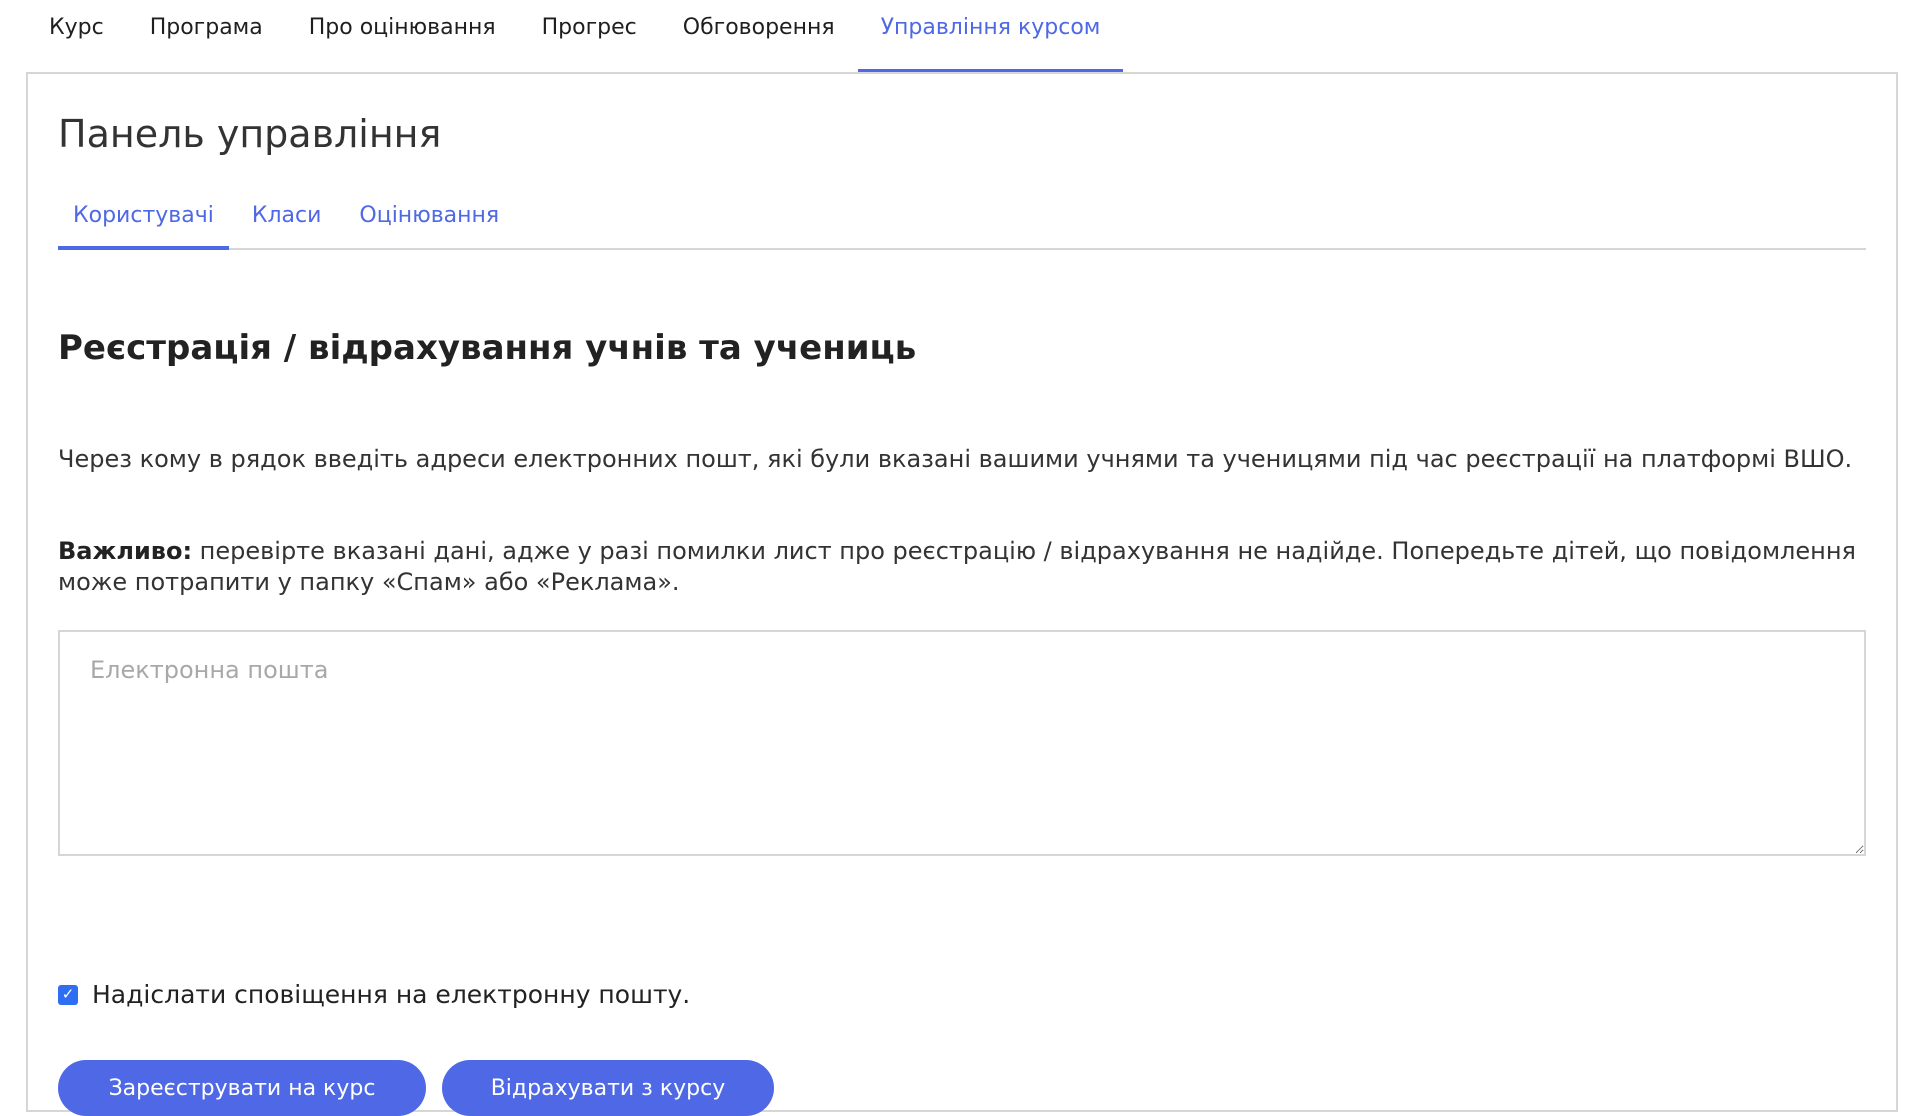 The width and height of the screenshot is (1920, 1116). What do you see at coordinates (962, 217) in the screenshot?
I see `sub-tab-bar: Користувачі Класи Оцінювання` at bounding box center [962, 217].